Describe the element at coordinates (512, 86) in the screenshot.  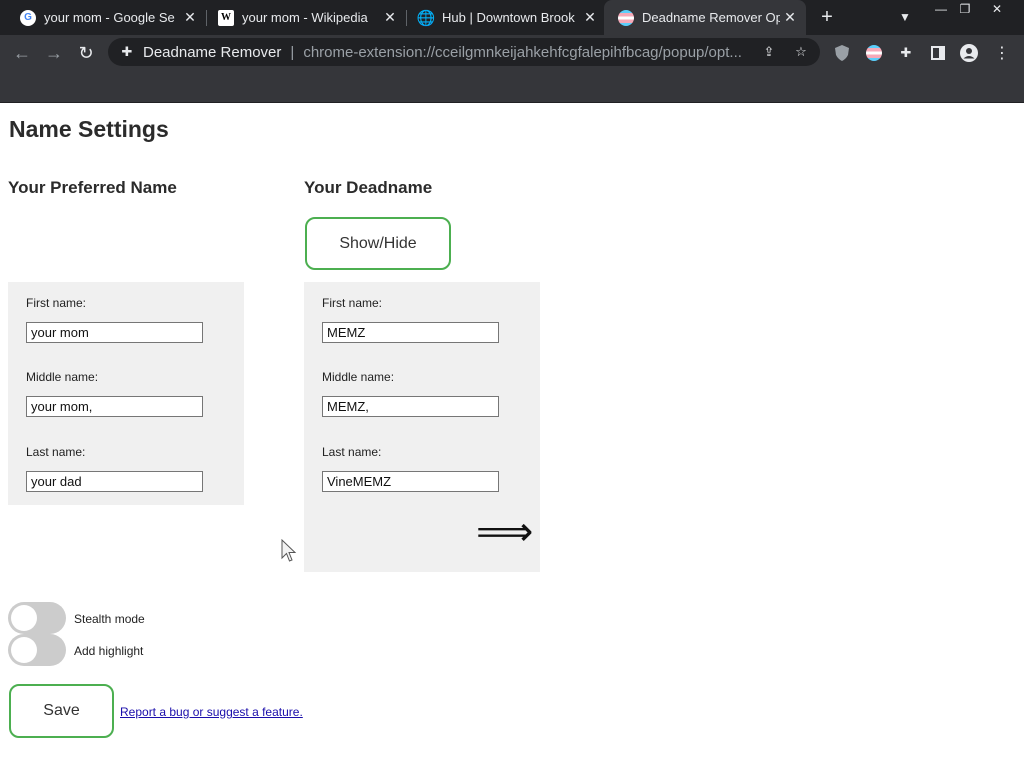
I see `bookmarks-bar` at that location.